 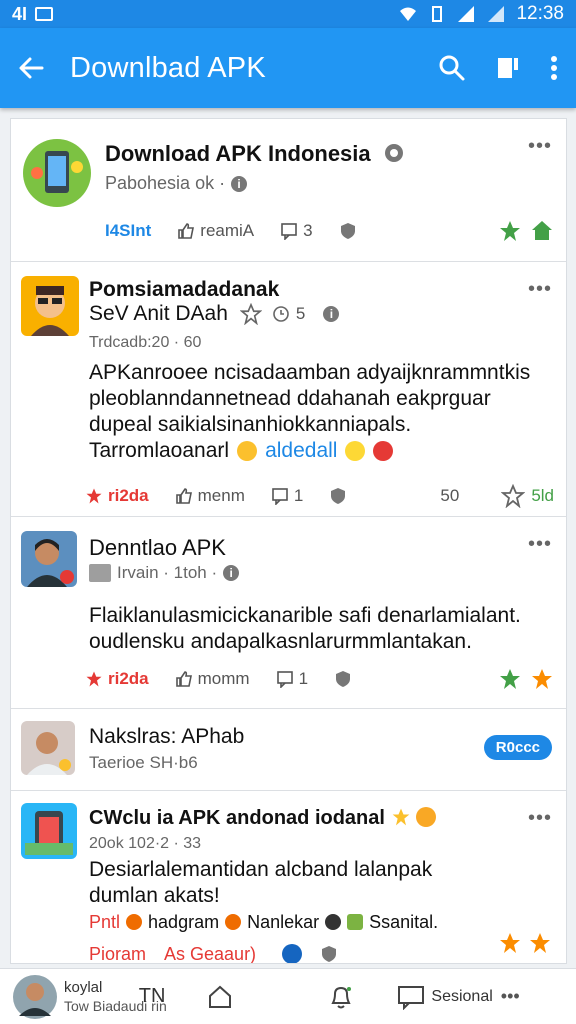 I want to click on tag-1: Pntl, so click(x=104, y=922).